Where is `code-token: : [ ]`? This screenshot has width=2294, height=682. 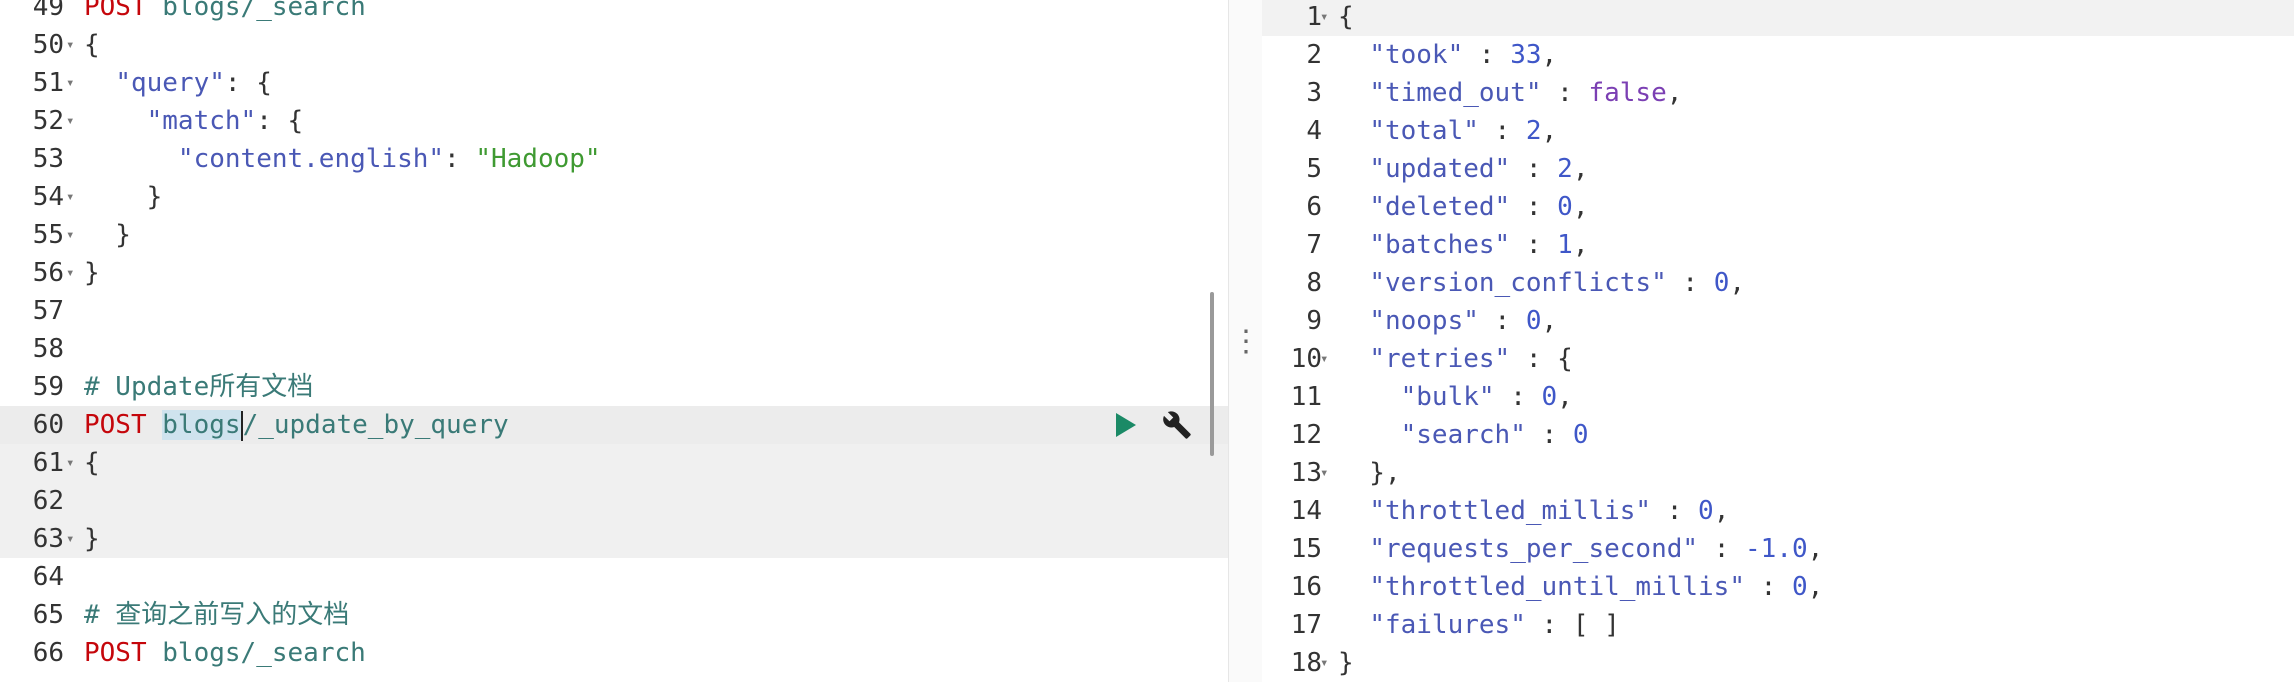
code-token: : [ ] is located at coordinates (1572, 625).